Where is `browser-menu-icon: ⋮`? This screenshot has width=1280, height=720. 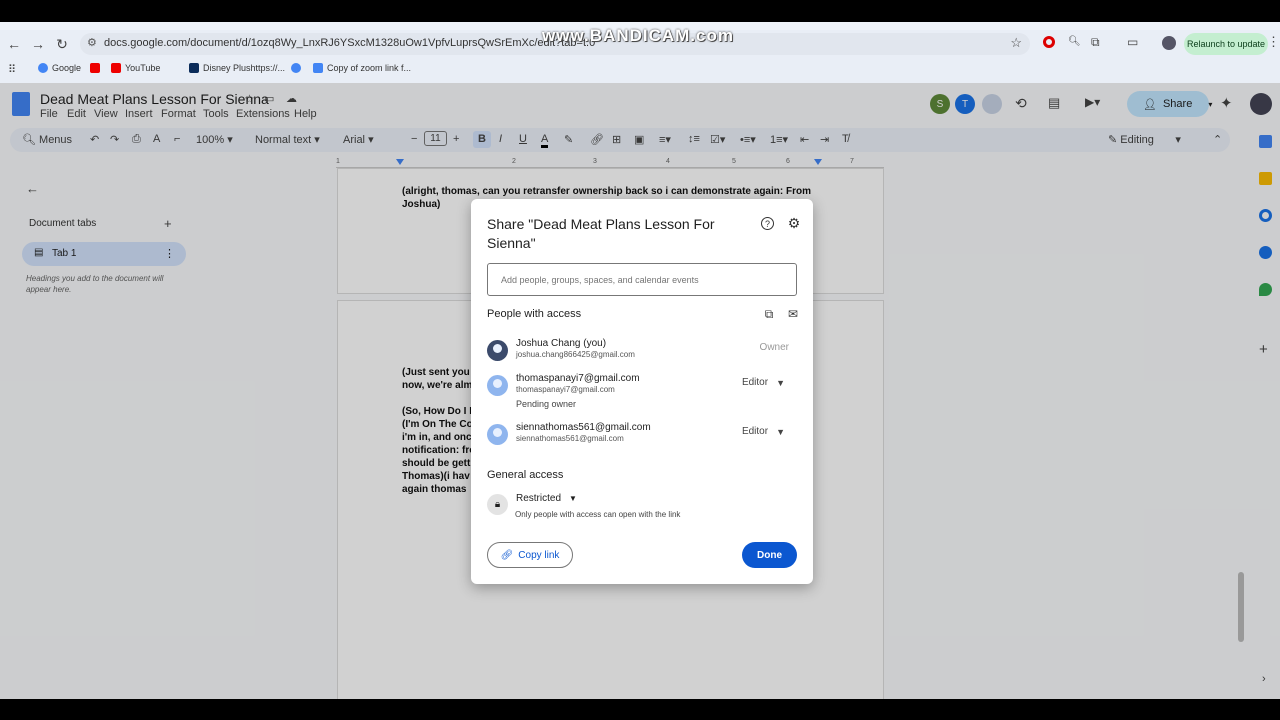
browser-menu-icon: ⋮ is located at coordinates (1273, 42).